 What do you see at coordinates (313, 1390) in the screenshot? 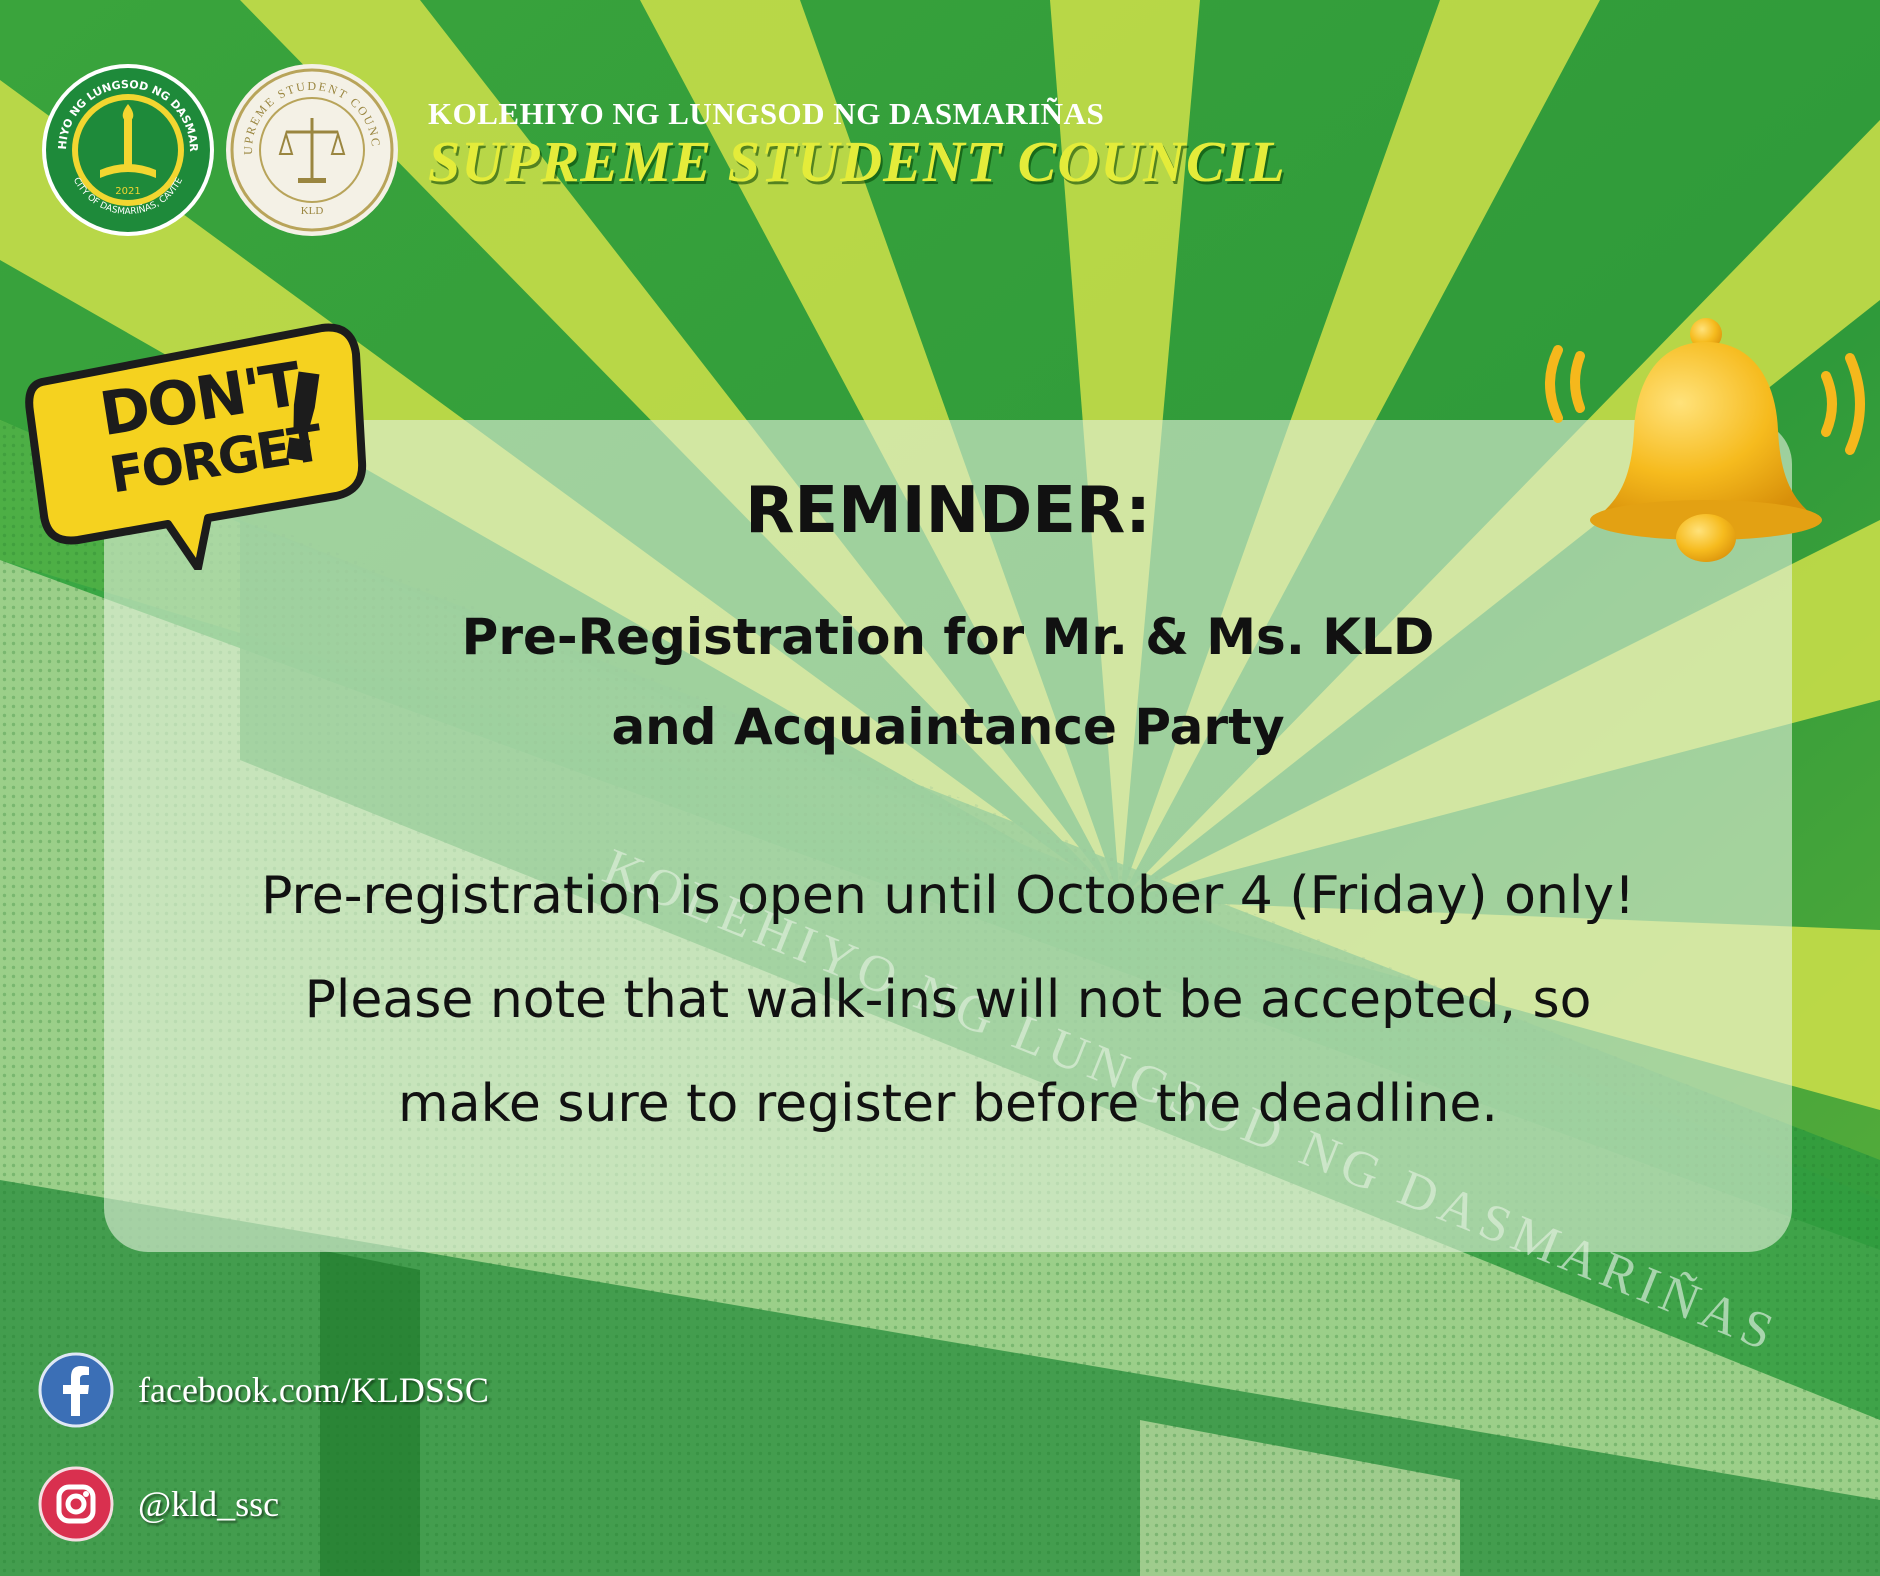
I see `facebook-handle: facebook.com/KLDSSC` at bounding box center [313, 1390].